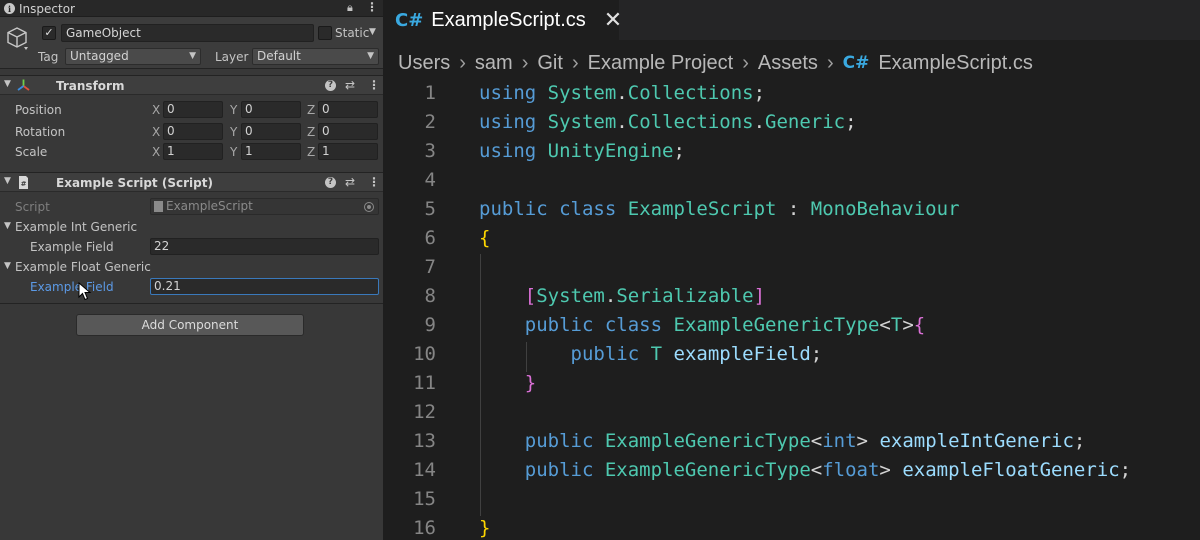 This screenshot has width=1200, height=540. Describe the element at coordinates (791, 527) in the screenshot. I see `code-line: 16 }` at that location.